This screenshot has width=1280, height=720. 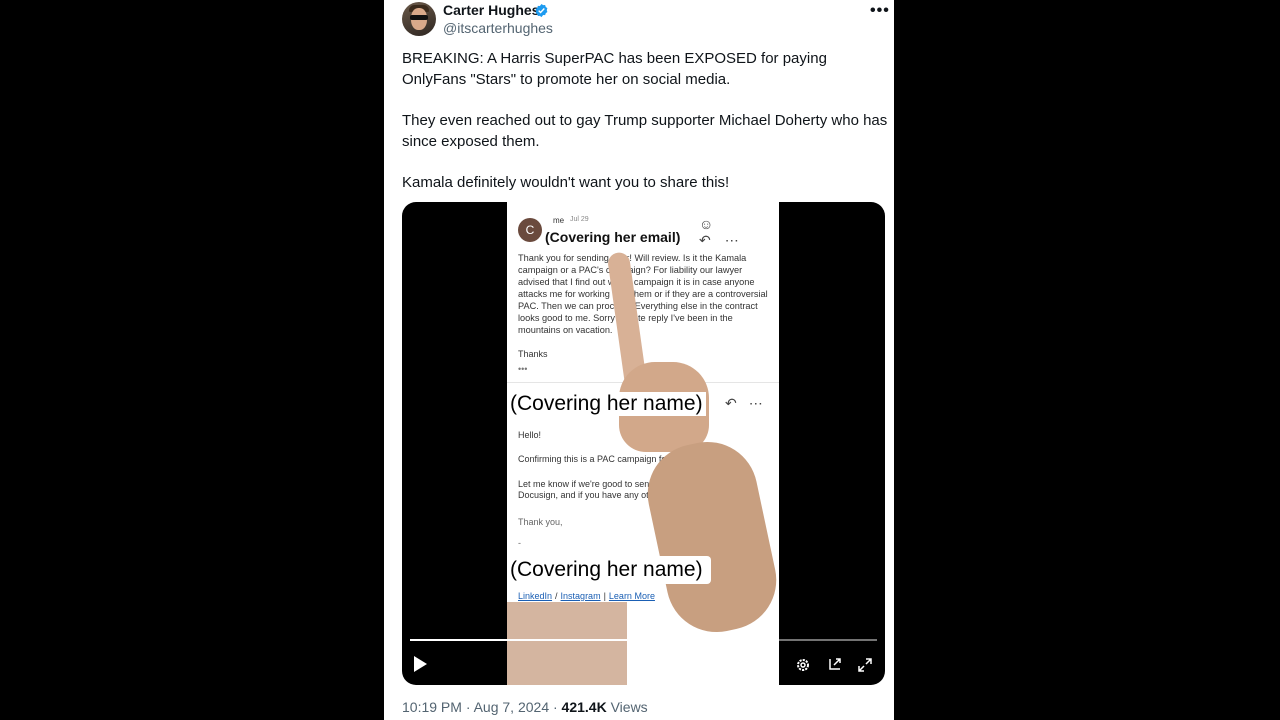 What do you see at coordinates (559, 220) in the screenshot?
I see `email-sender: me` at bounding box center [559, 220].